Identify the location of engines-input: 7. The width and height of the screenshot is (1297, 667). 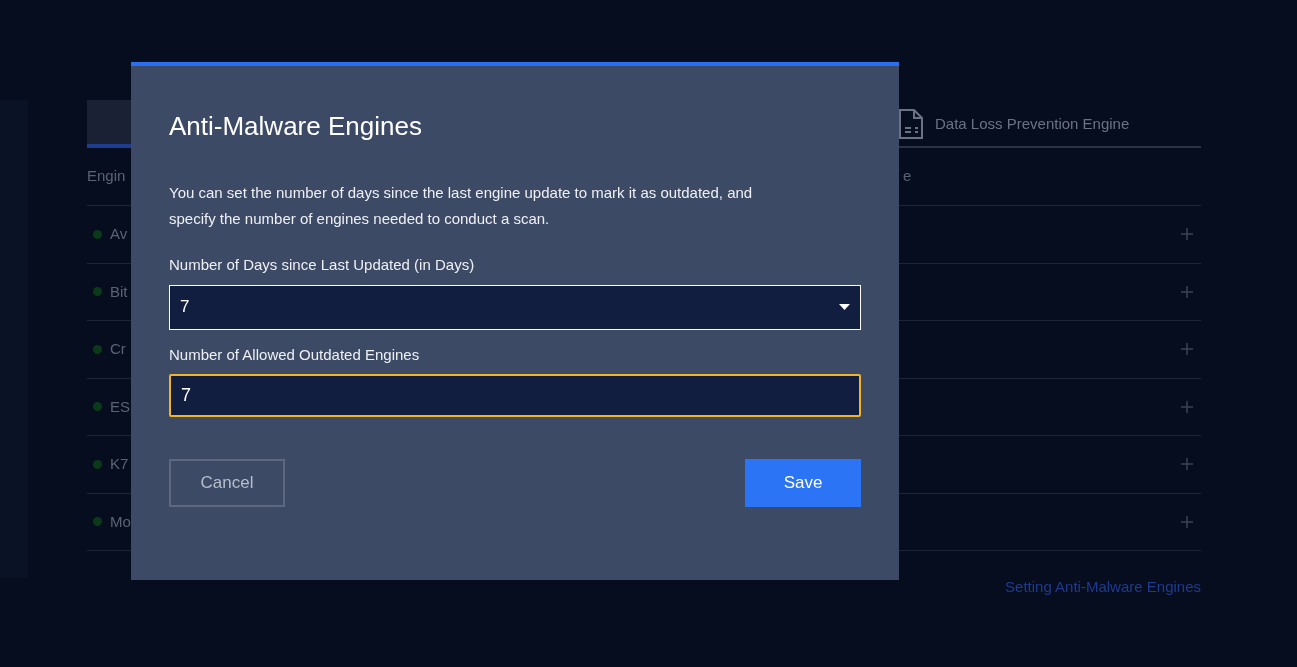
(515, 395).